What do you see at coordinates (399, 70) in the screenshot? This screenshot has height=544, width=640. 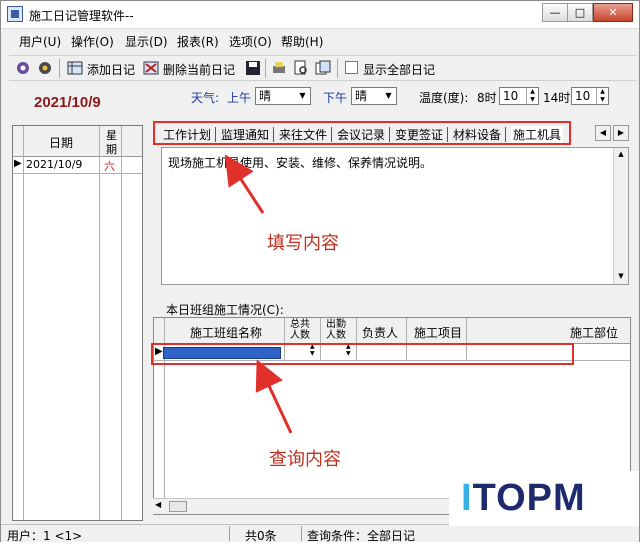 I see `show-all-label: 显示全部日记` at bounding box center [399, 70].